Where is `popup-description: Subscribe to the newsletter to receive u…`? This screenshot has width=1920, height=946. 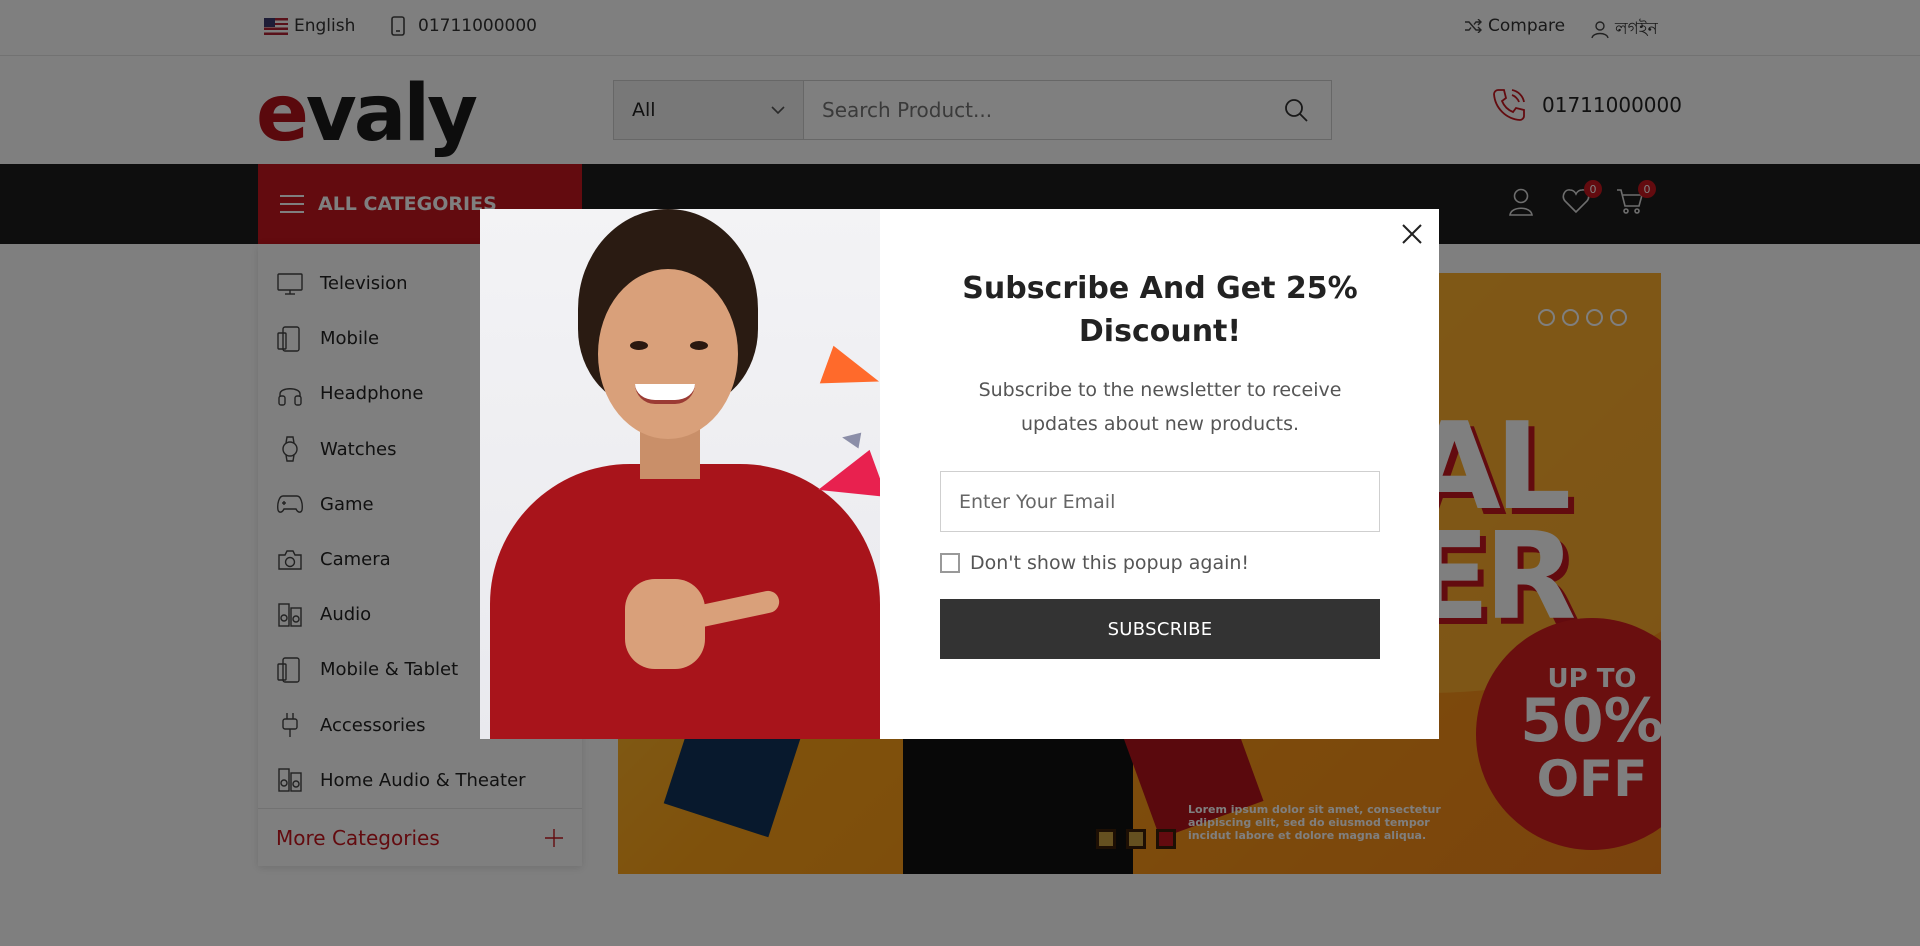
popup-description: Subscribe to the newsletter to receive u… is located at coordinates (1160, 407).